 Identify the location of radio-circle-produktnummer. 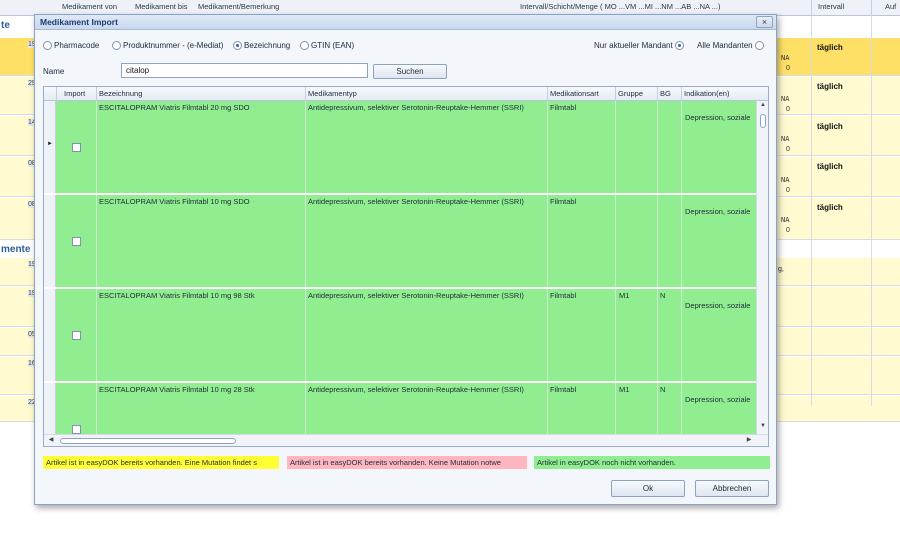
(116, 46).